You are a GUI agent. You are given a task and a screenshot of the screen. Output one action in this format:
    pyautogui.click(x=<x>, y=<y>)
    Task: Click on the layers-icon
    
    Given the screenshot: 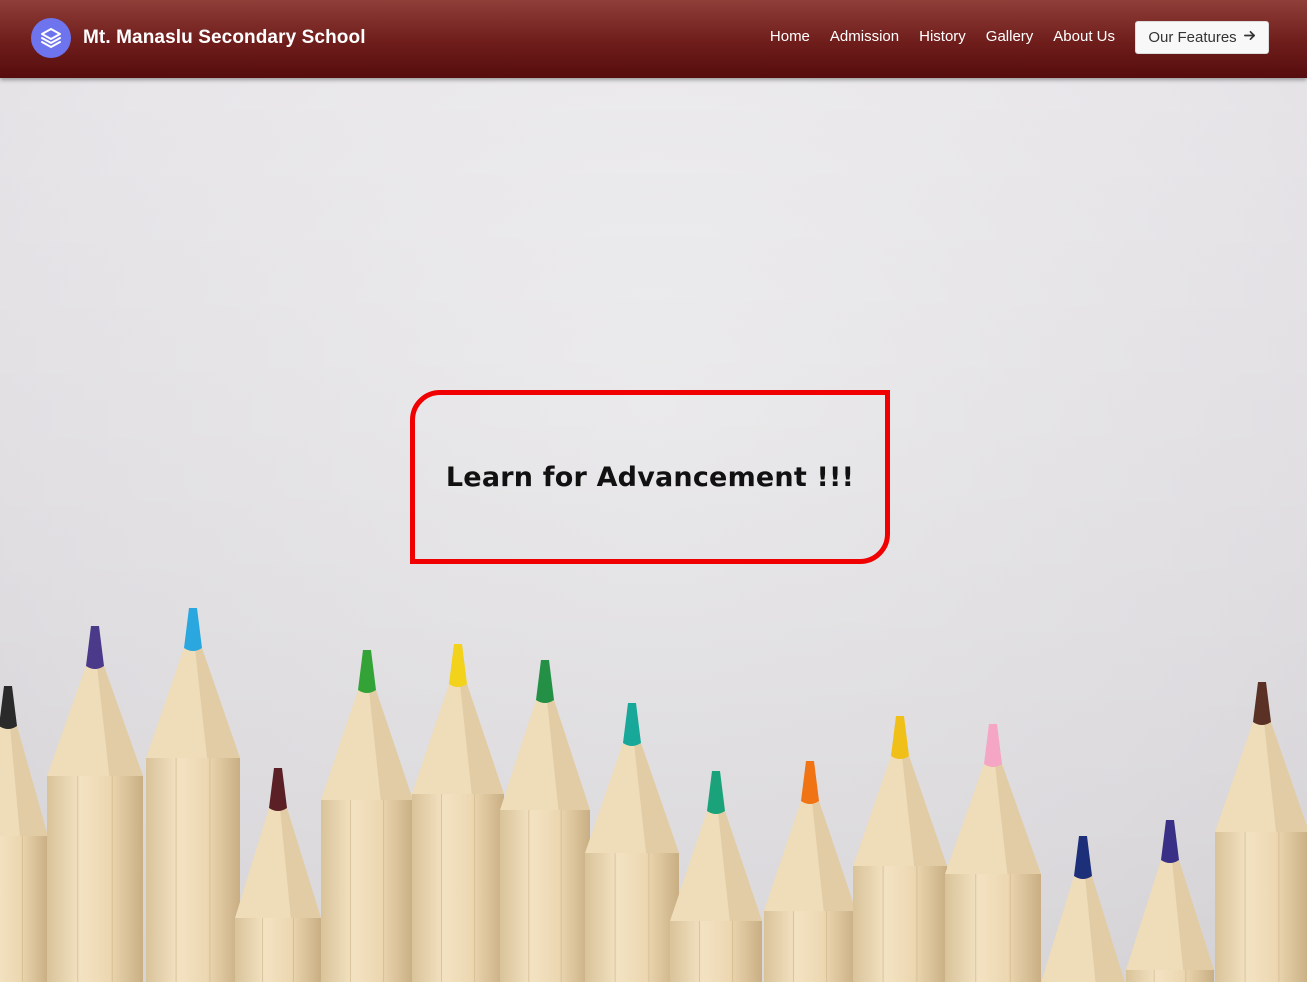 What is the action you would take?
    pyautogui.click(x=51, y=38)
    